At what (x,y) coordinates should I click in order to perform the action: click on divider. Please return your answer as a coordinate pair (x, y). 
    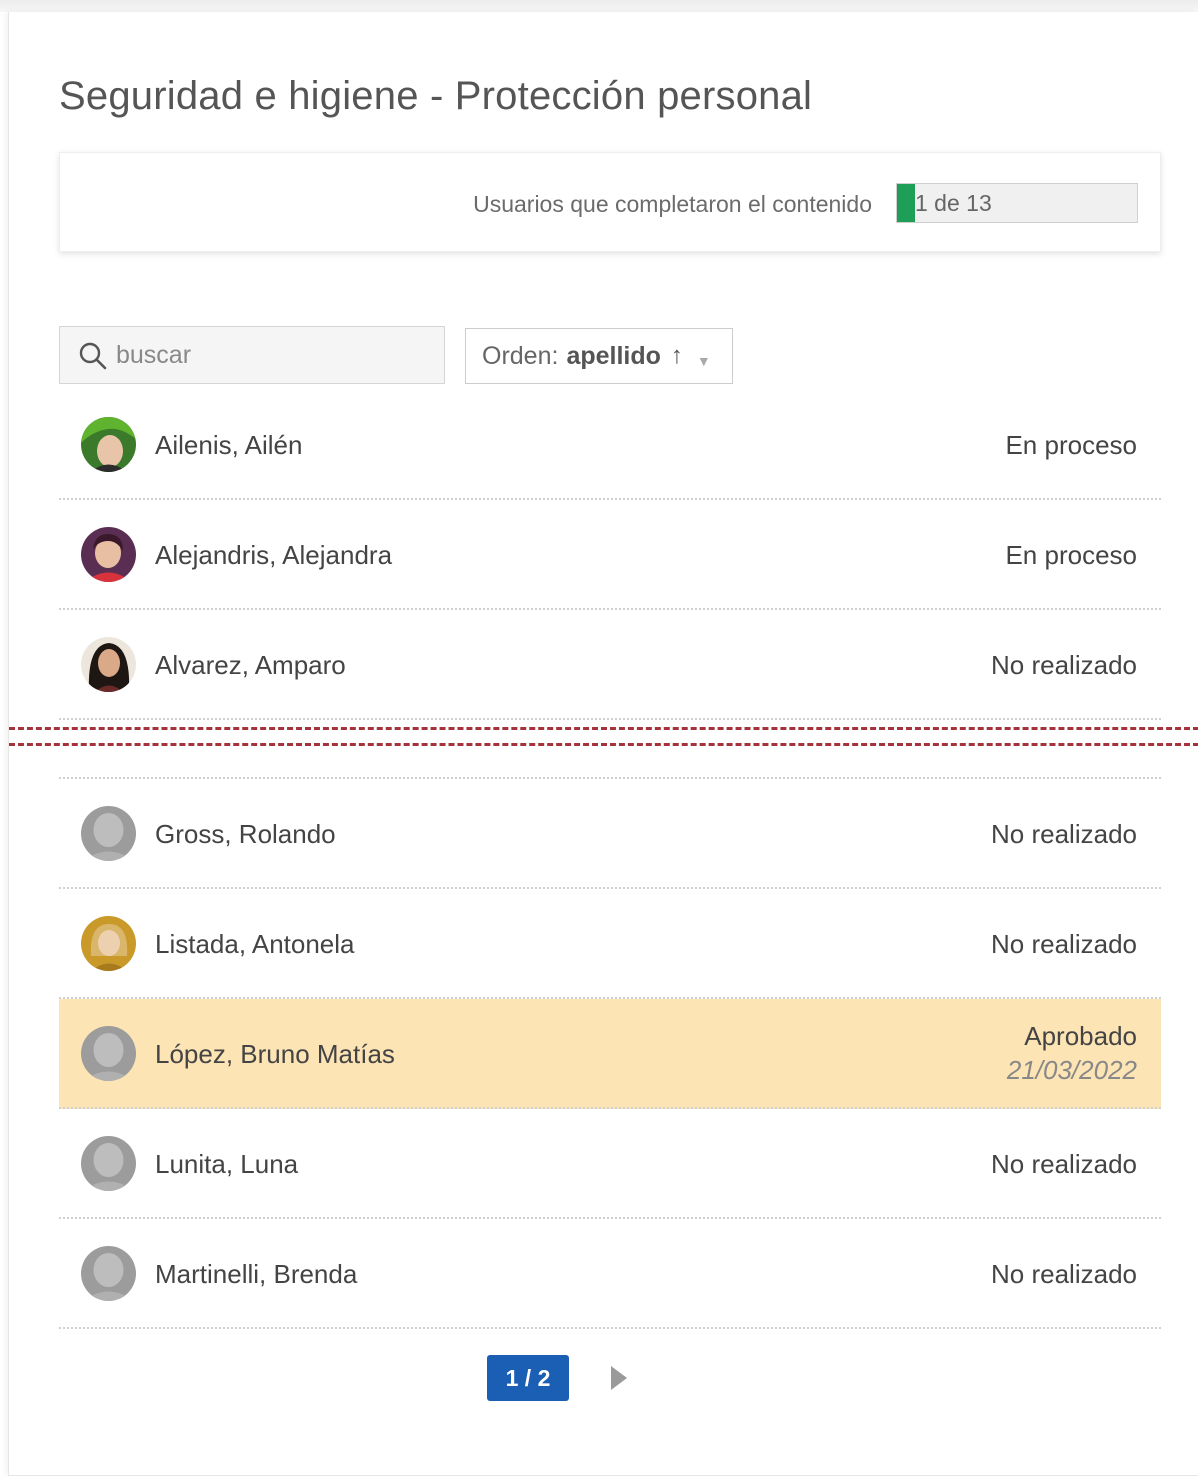
    Looking at the image, I should click on (610, 778).